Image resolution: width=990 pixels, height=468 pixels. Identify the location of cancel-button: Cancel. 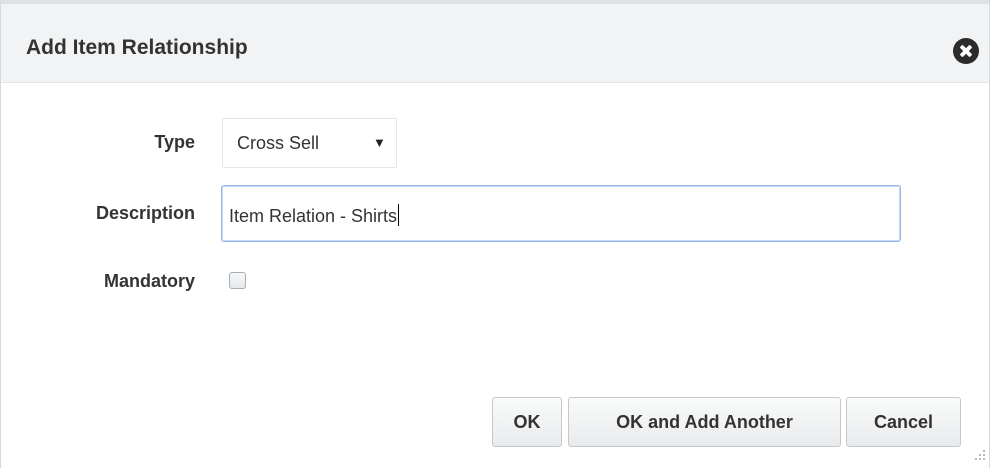
(903, 422).